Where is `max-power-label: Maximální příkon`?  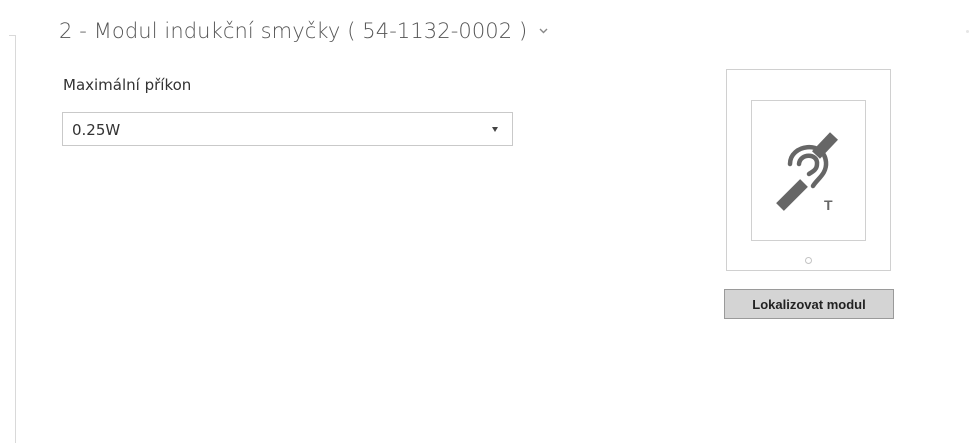 max-power-label: Maximální příkon is located at coordinates (127, 85).